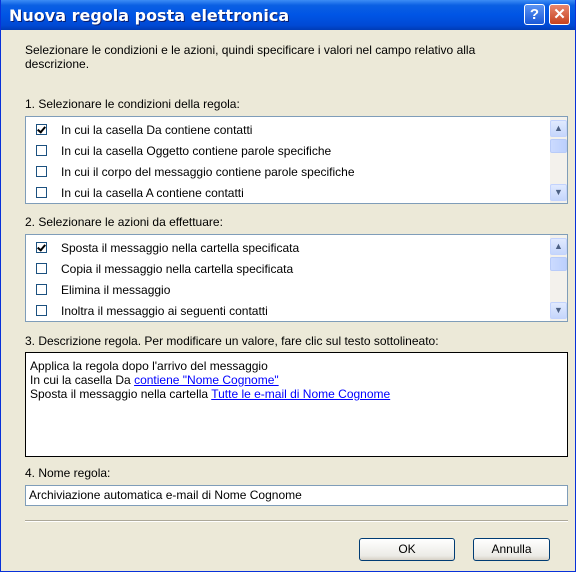  I want to click on window-title: Nuova regola posta elettronica, so click(149, 15).